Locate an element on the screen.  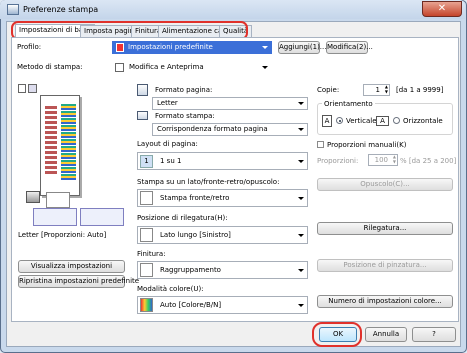
profile-select: Impostazioni predefinite is located at coordinates (192, 47).